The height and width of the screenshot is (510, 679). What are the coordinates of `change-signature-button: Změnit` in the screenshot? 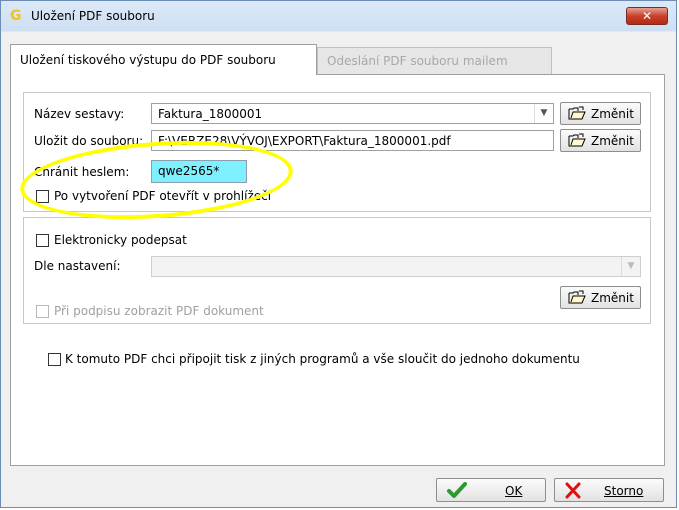 It's located at (600, 297).